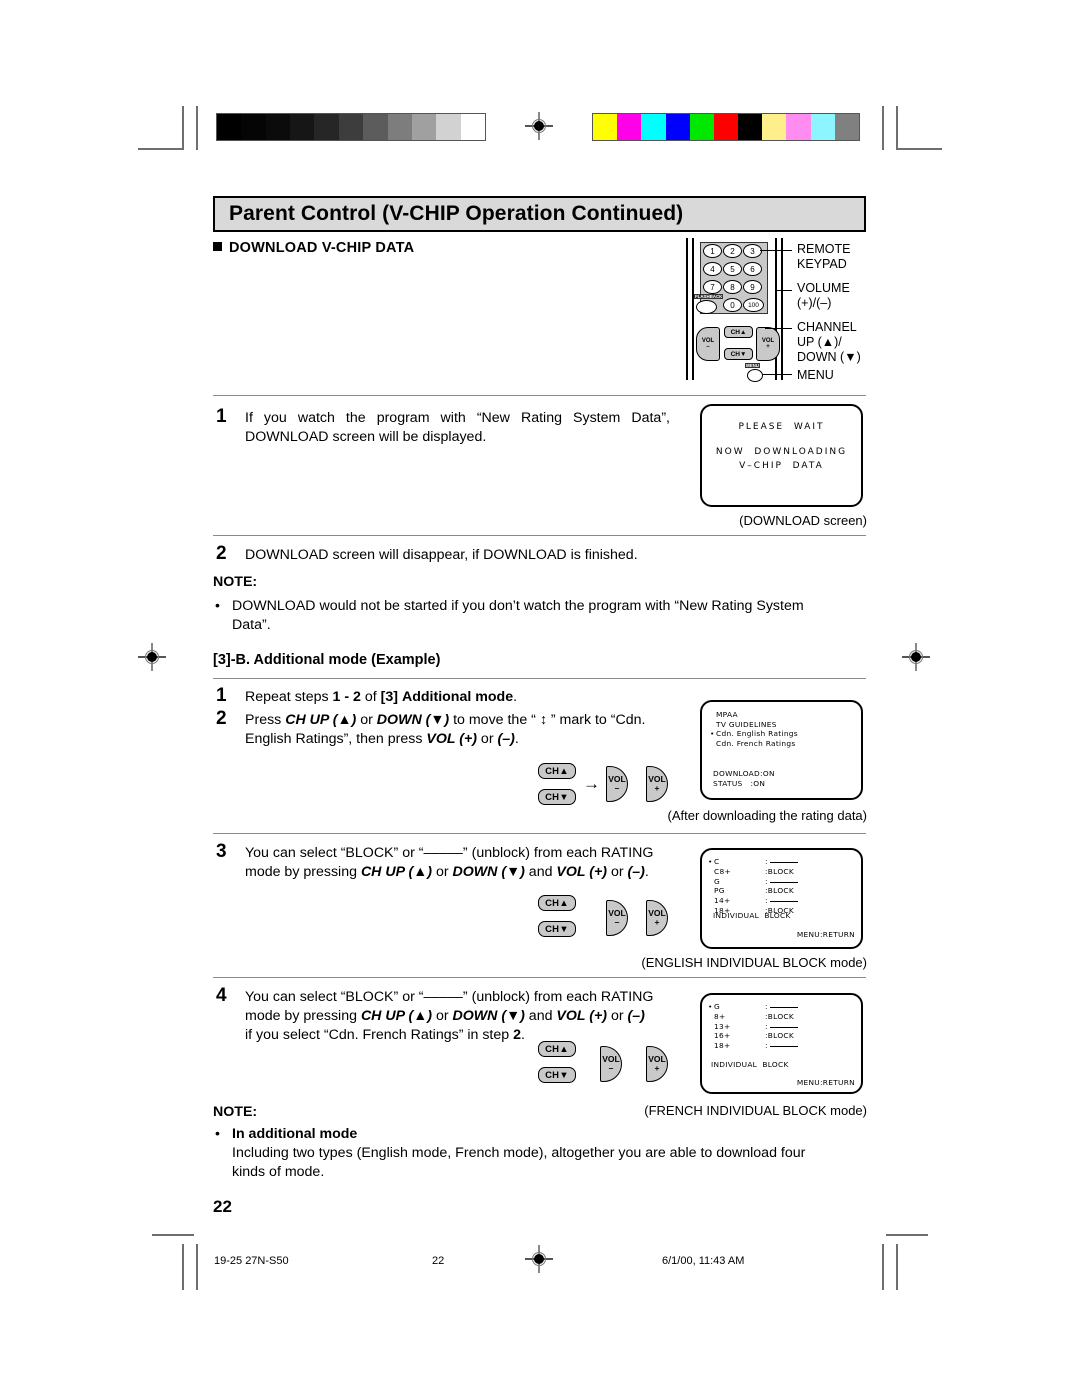  I want to click on glyph-vol-minus-b4: VOL –, so click(611, 1064).